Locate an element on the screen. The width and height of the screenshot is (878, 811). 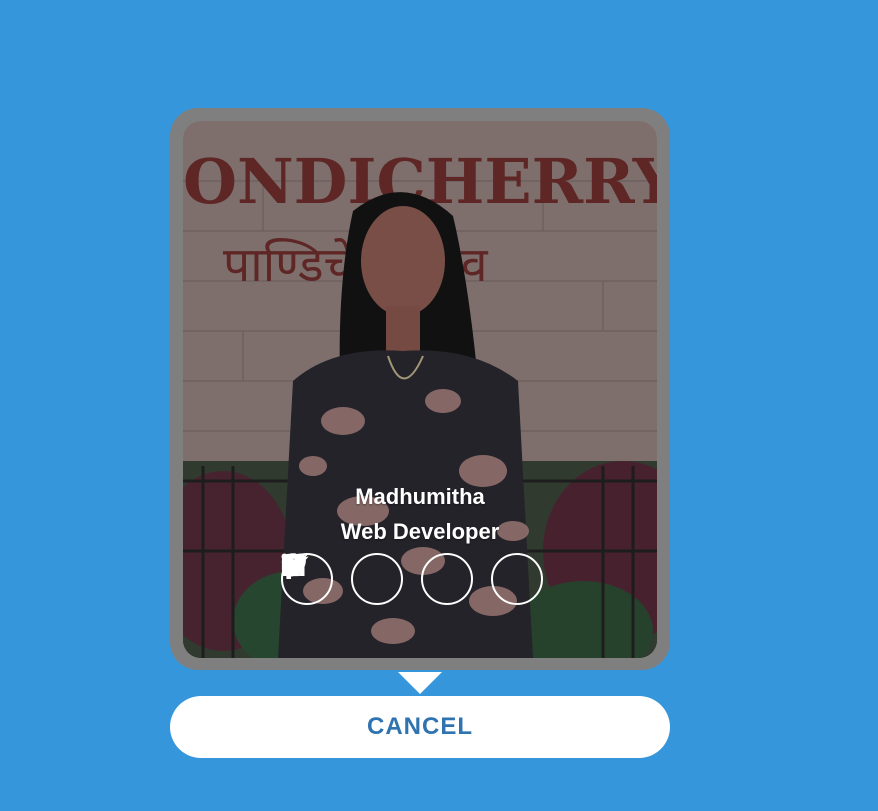
cancel-button: CANCEL is located at coordinates (420, 727).